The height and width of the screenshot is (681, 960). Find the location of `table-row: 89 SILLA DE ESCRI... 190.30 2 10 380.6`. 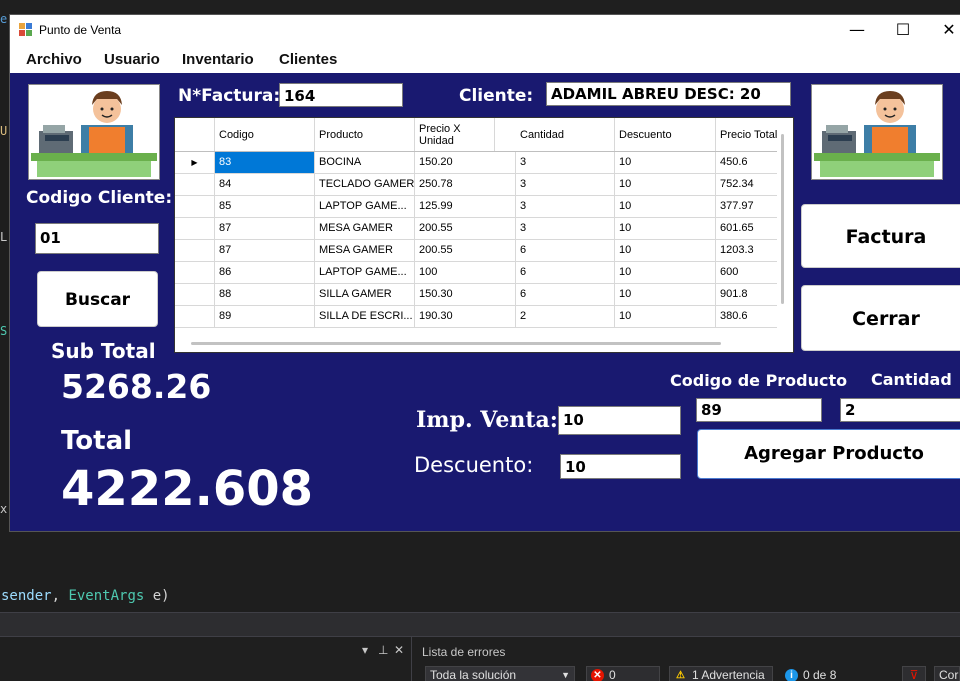

table-row: 89 SILLA DE ESCRI... 190.30 2 10 380.6 is located at coordinates (476, 317).